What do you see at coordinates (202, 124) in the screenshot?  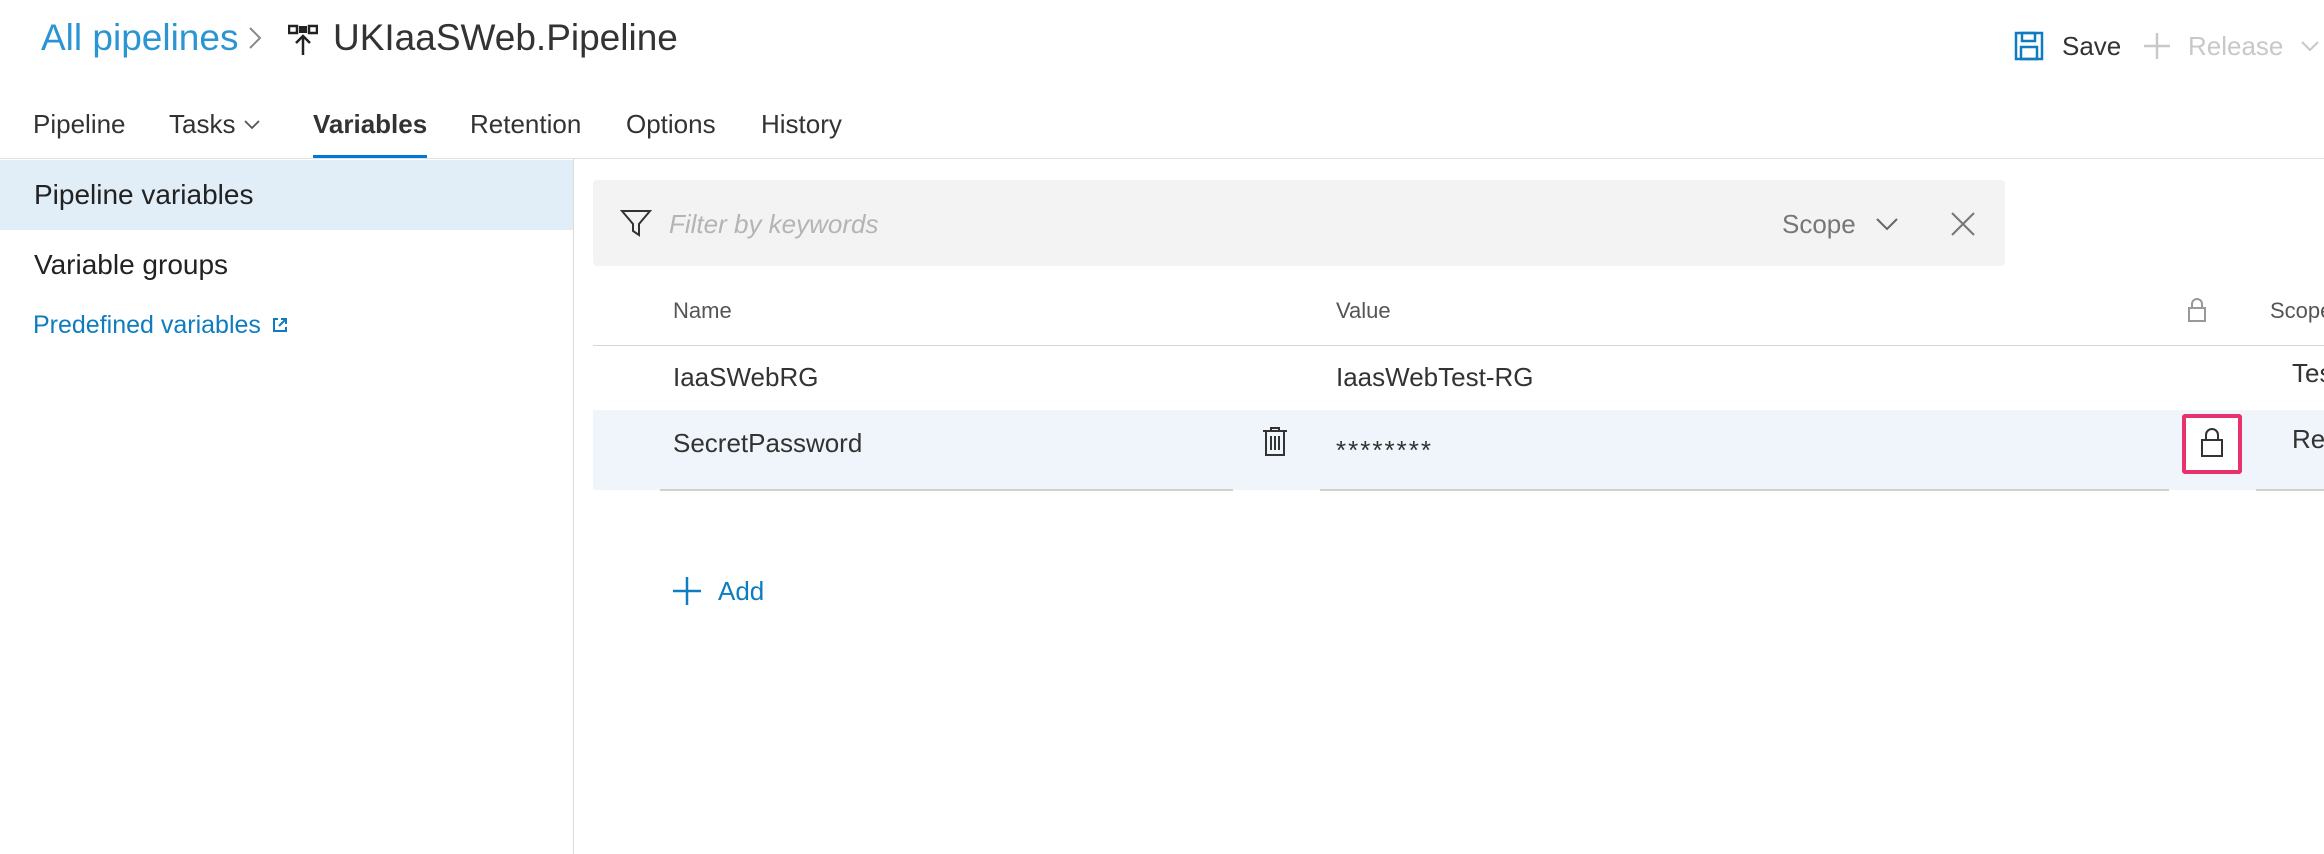 I see `tab-tasks: Tasks` at bounding box center [202, 124].